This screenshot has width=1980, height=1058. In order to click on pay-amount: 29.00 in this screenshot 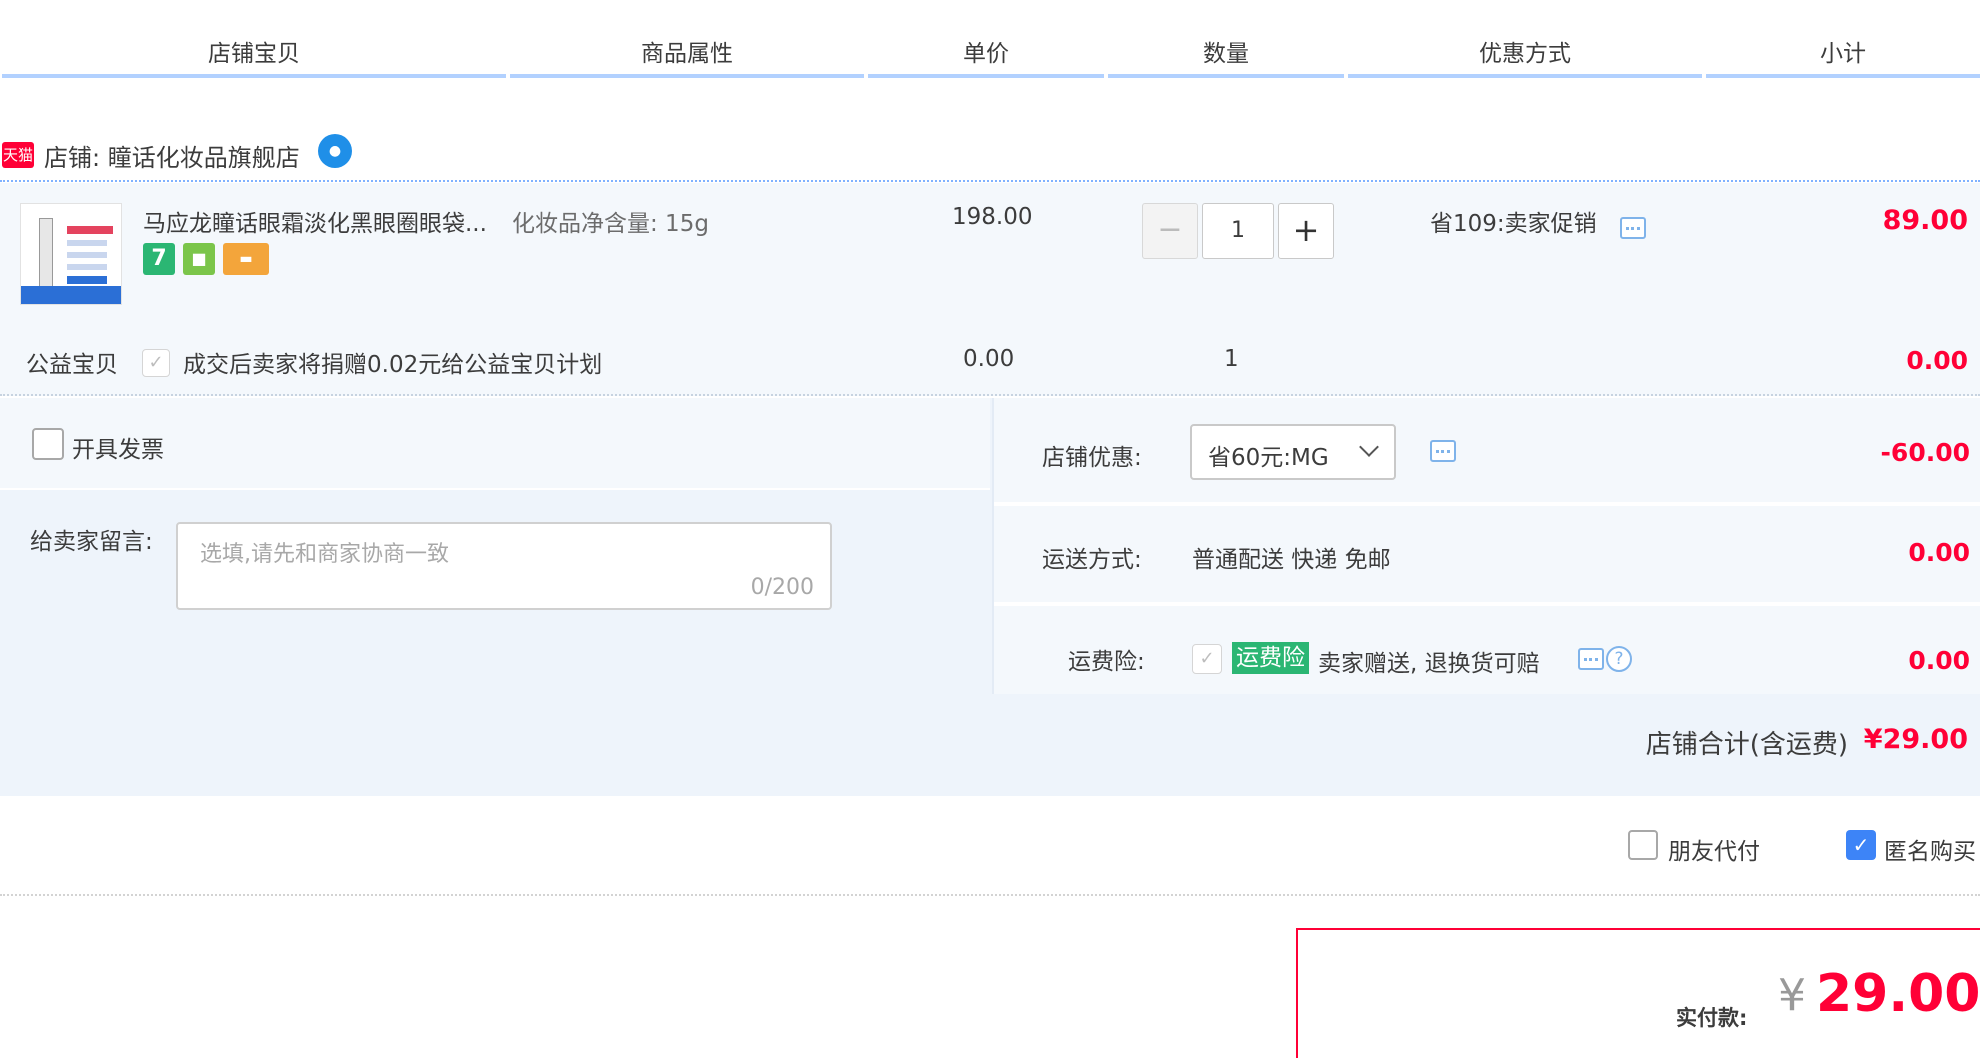, I will do `click(1898, 994)`.